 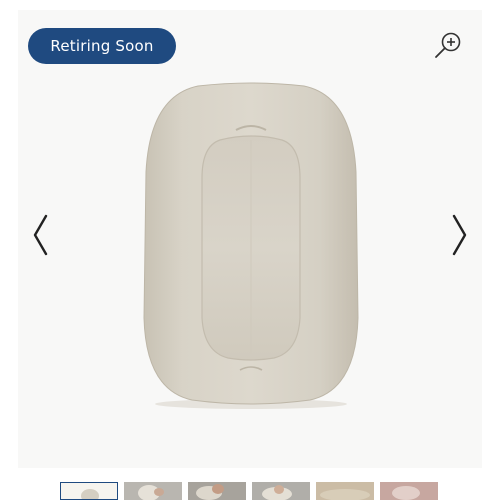 I want to click on chevron-left-icon, so click(x=40, y=235).